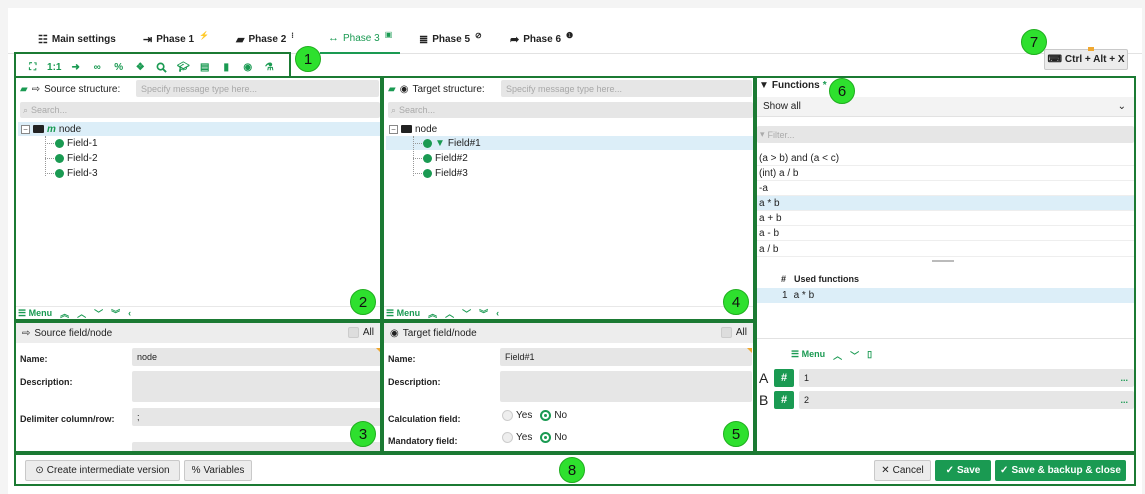 The width and height of the screenshot is (1145, 494). I want to click on splitter-handle, so click(943, 261).